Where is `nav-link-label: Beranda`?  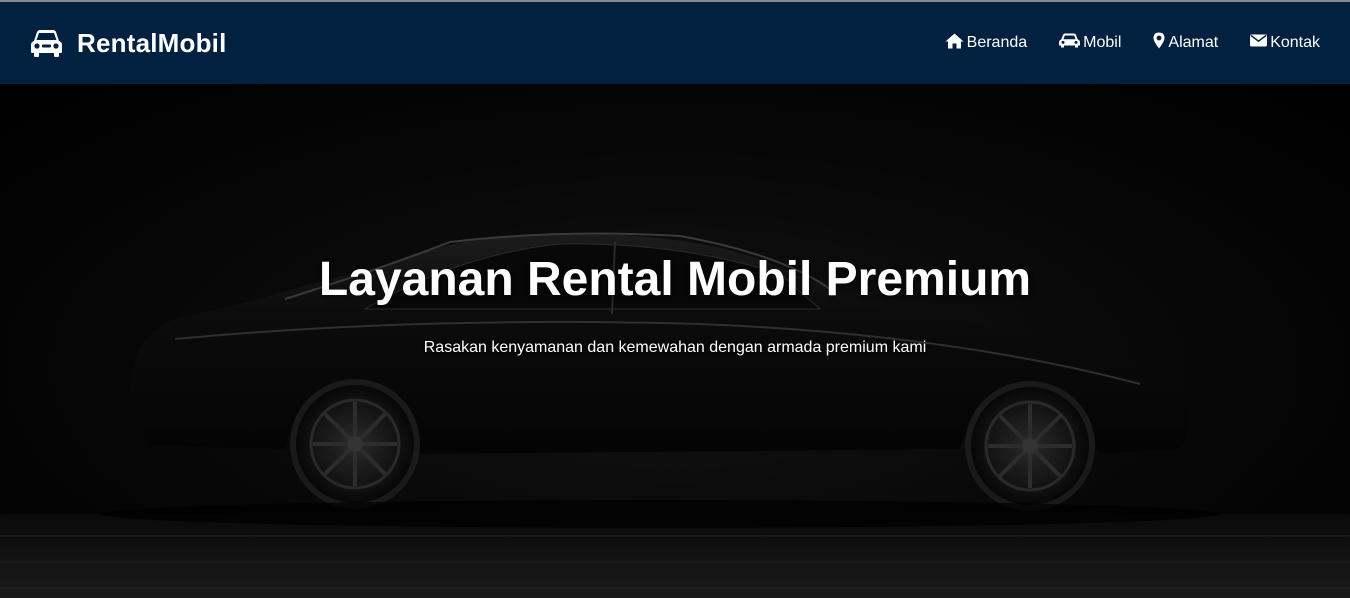 nav-link-label: Beranda is located at coordinates (997, 42).